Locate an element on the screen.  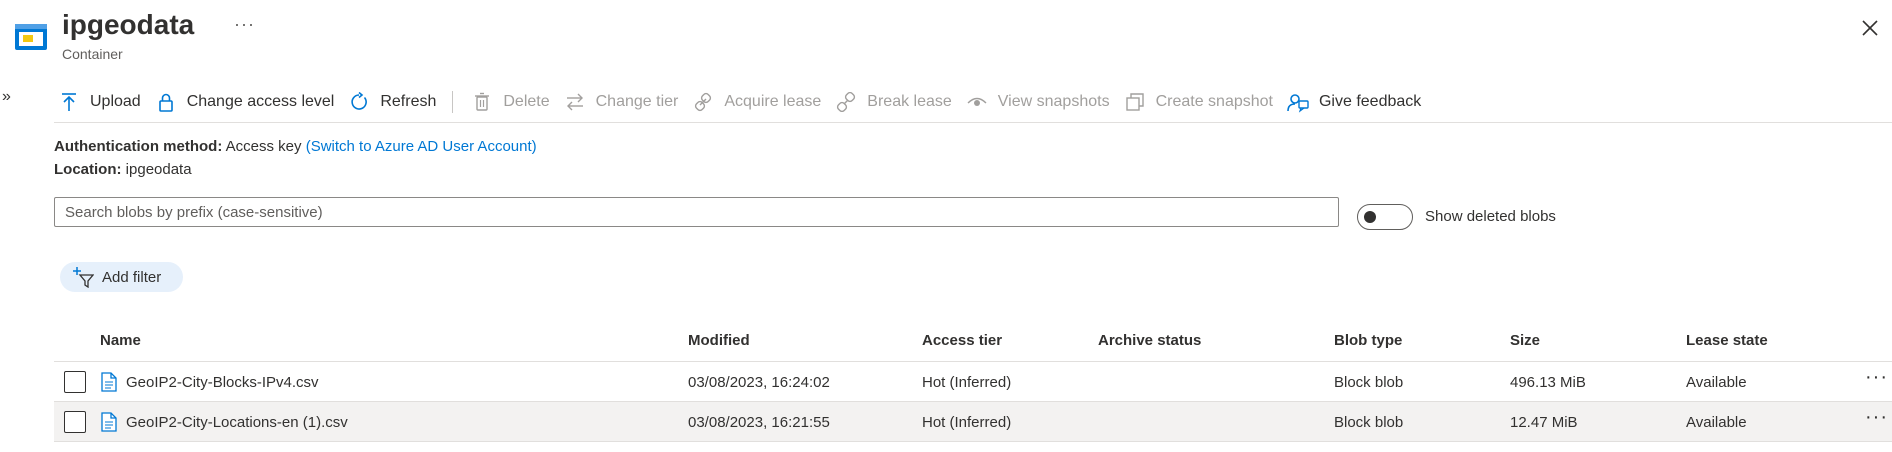
give-feedback-label: Give feedback is located at coordinates (1370, 101).